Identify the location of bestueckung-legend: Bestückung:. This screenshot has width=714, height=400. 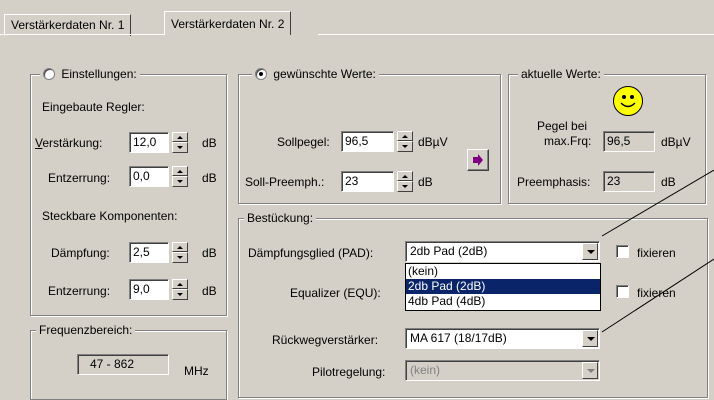
(280, 218).